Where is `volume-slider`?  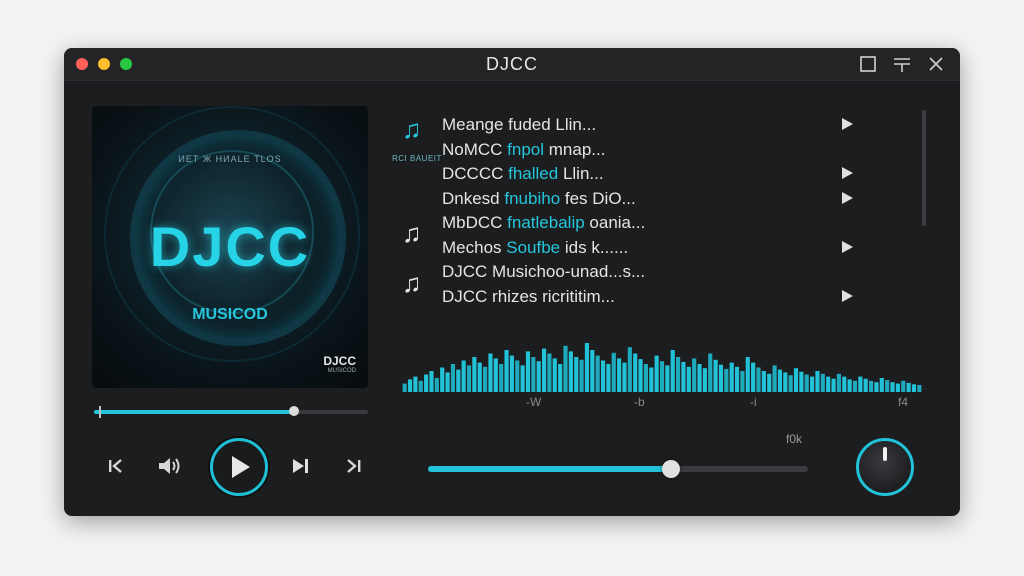
volume-slider is located at coordinates (618, 469).